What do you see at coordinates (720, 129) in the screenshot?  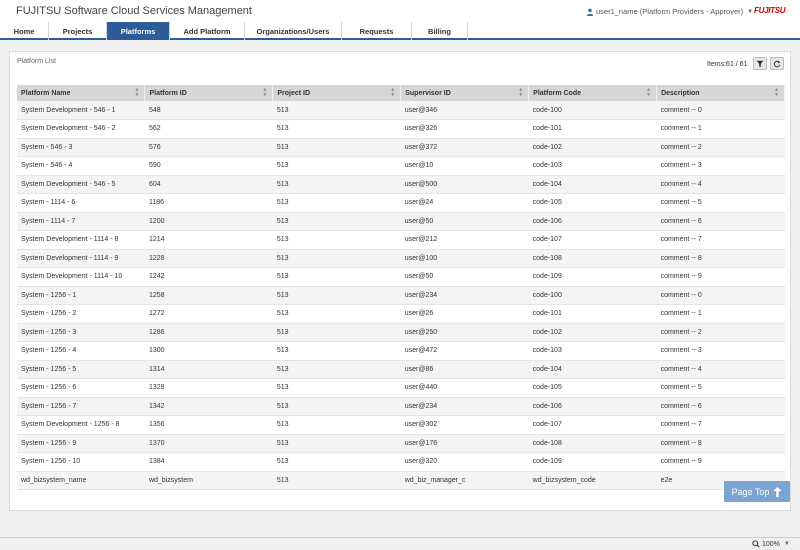 I see `description-cell: comment -- 1` at bounding box center [720, 129].